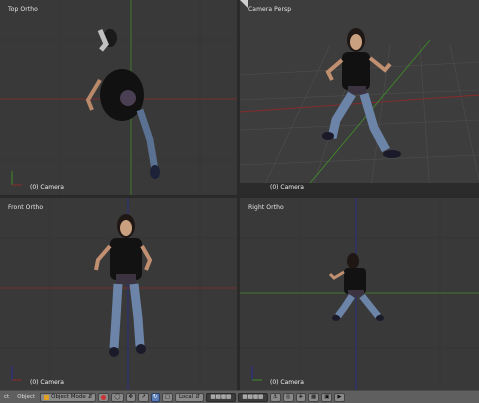 This screenshot has width=479, height=403. I want to click on proportional-edit-button: ◎, so click(288, 397).